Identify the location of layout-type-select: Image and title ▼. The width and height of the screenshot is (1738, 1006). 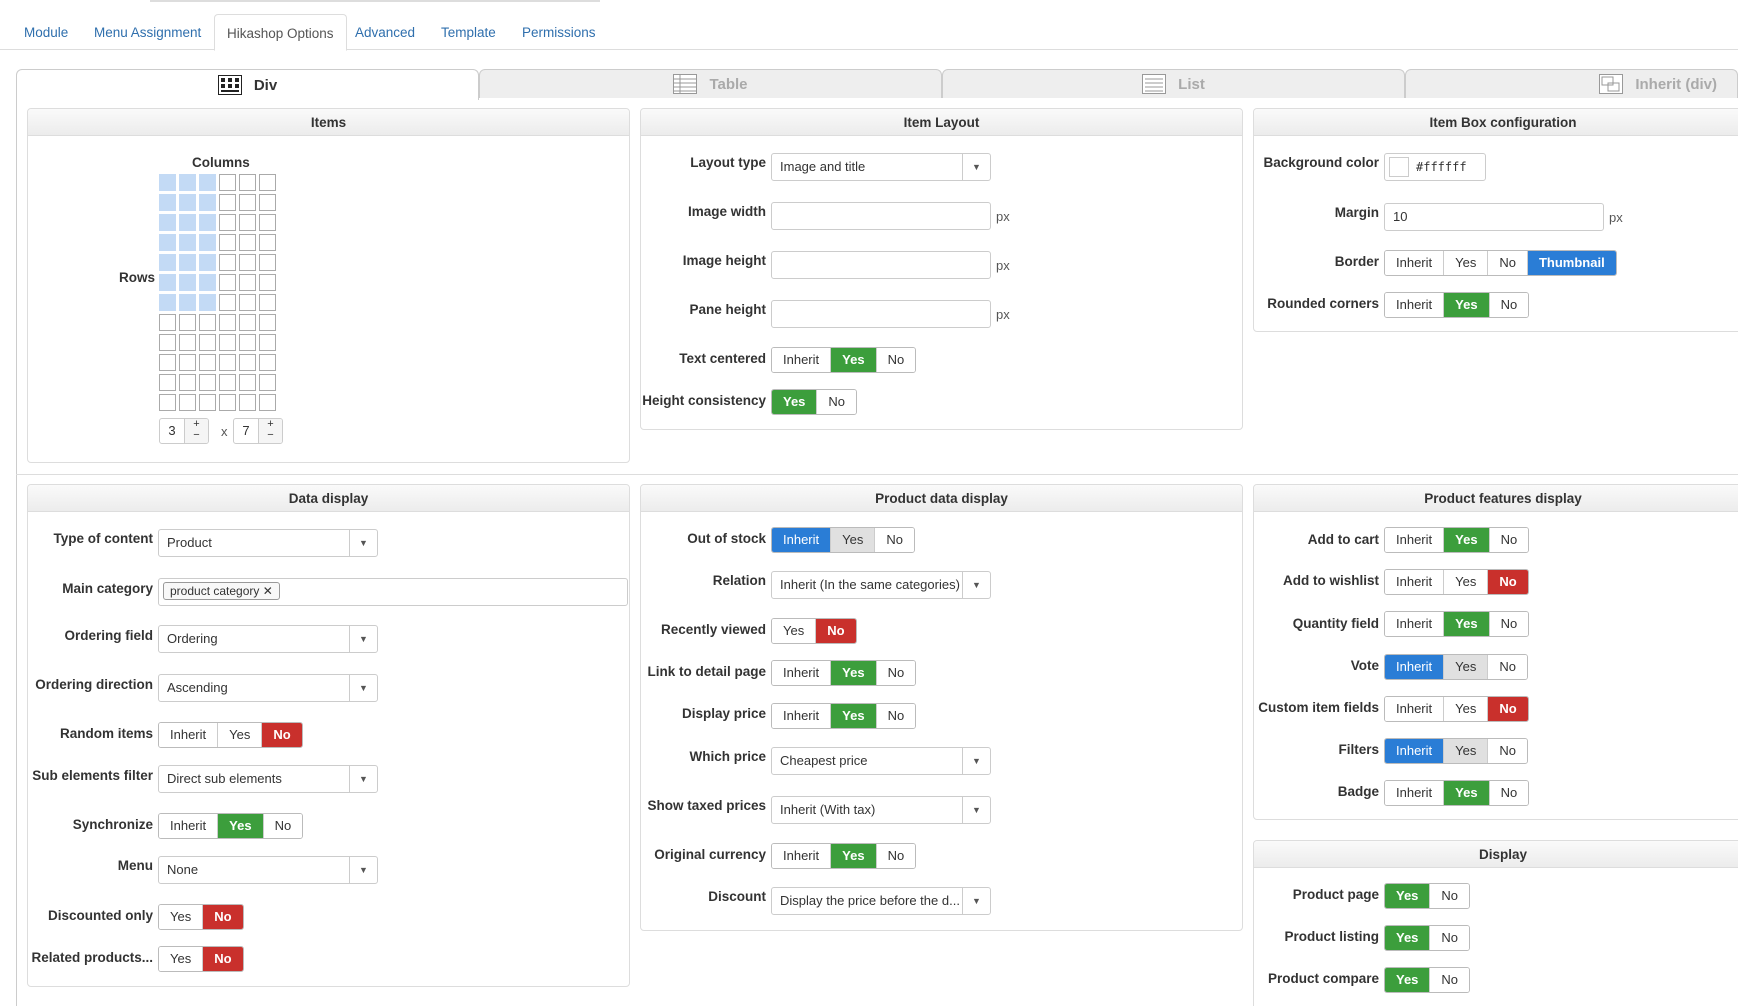
(881, 167).